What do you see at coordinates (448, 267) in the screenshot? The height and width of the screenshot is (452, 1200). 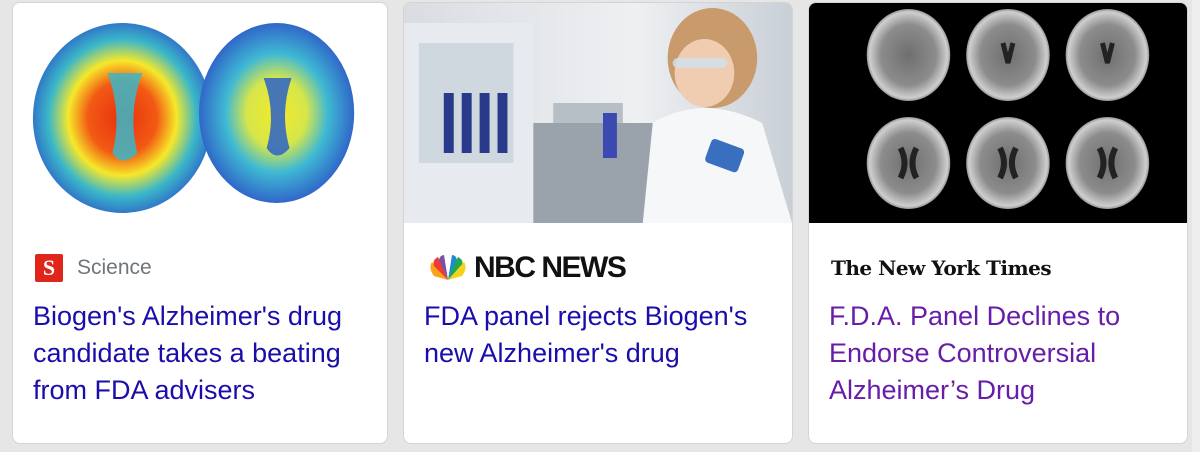 I see `nbc-peacock-icon` at bounding box center [448, 267].